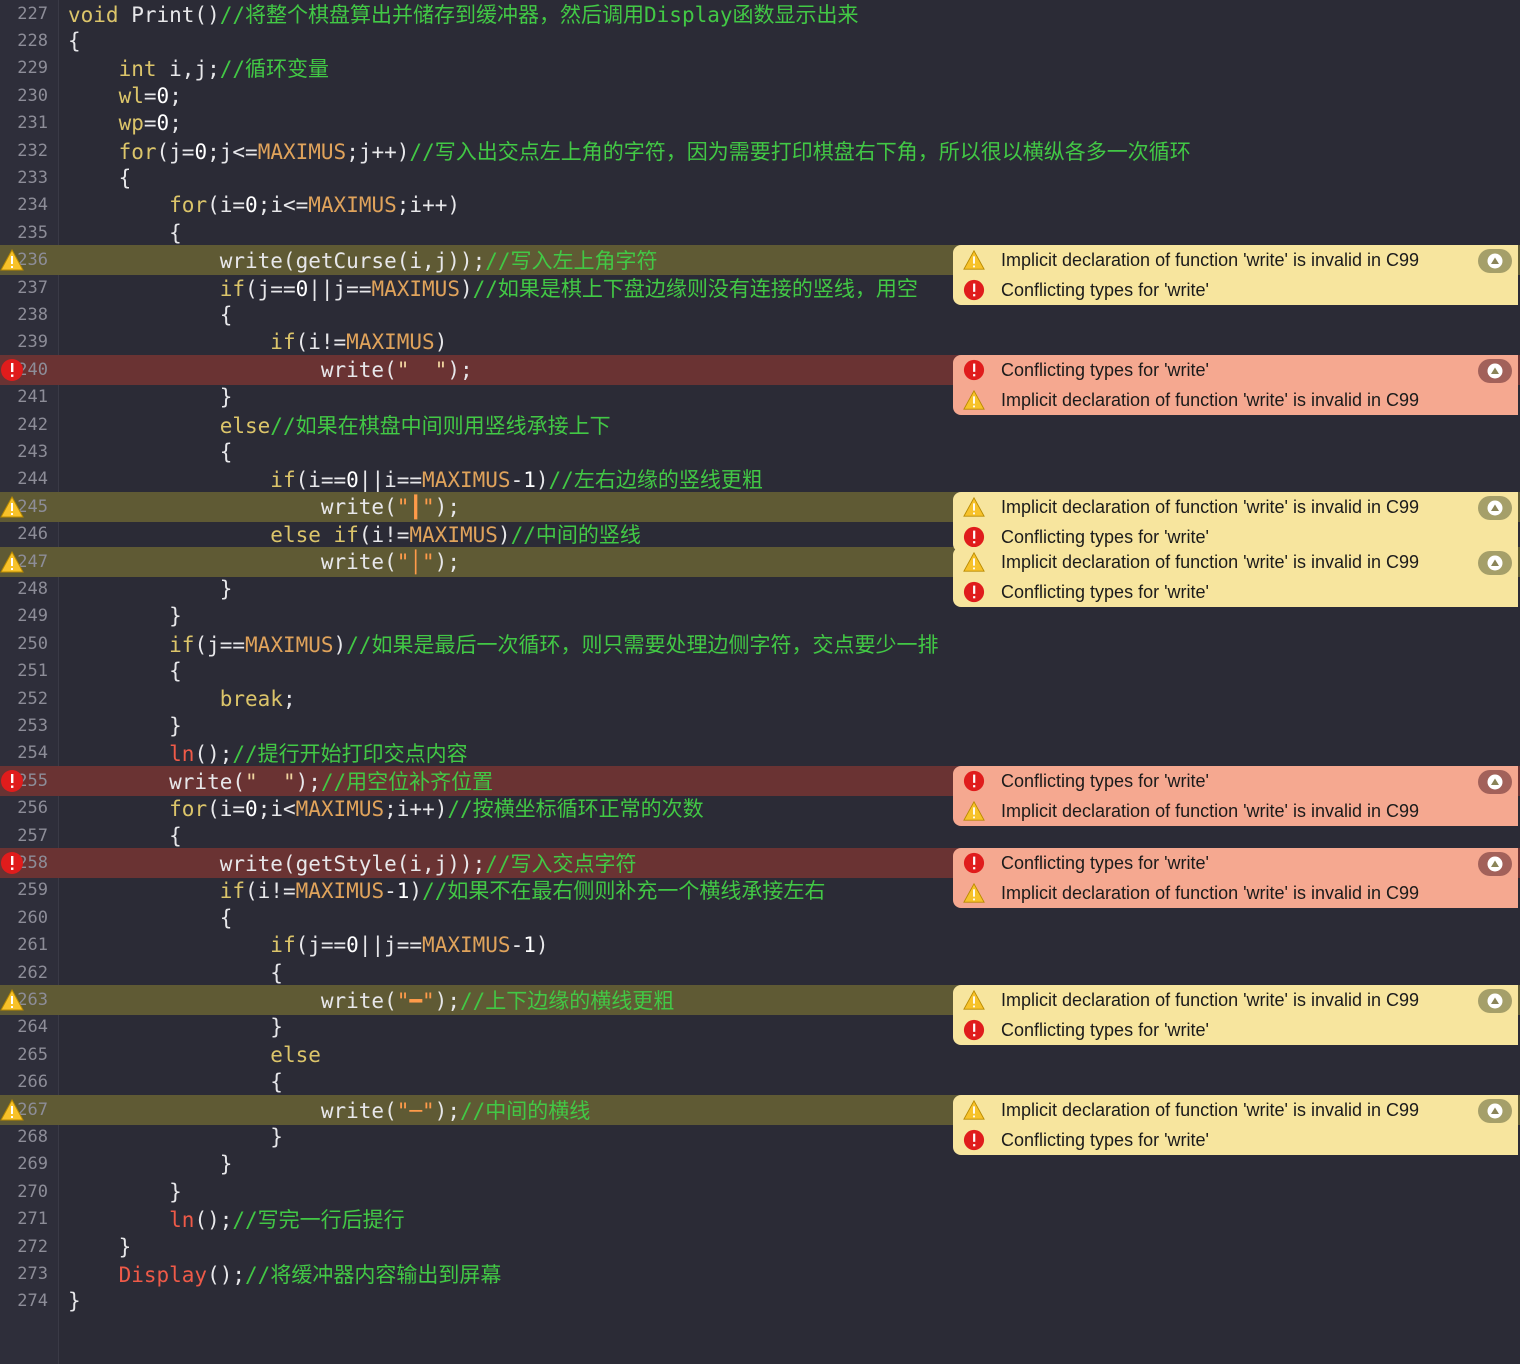  What do you see at coordinates (655, 480) in the screenshot?
I see `code-token: //左右边缘的竖线更粗` at bounding box center [655, 480].